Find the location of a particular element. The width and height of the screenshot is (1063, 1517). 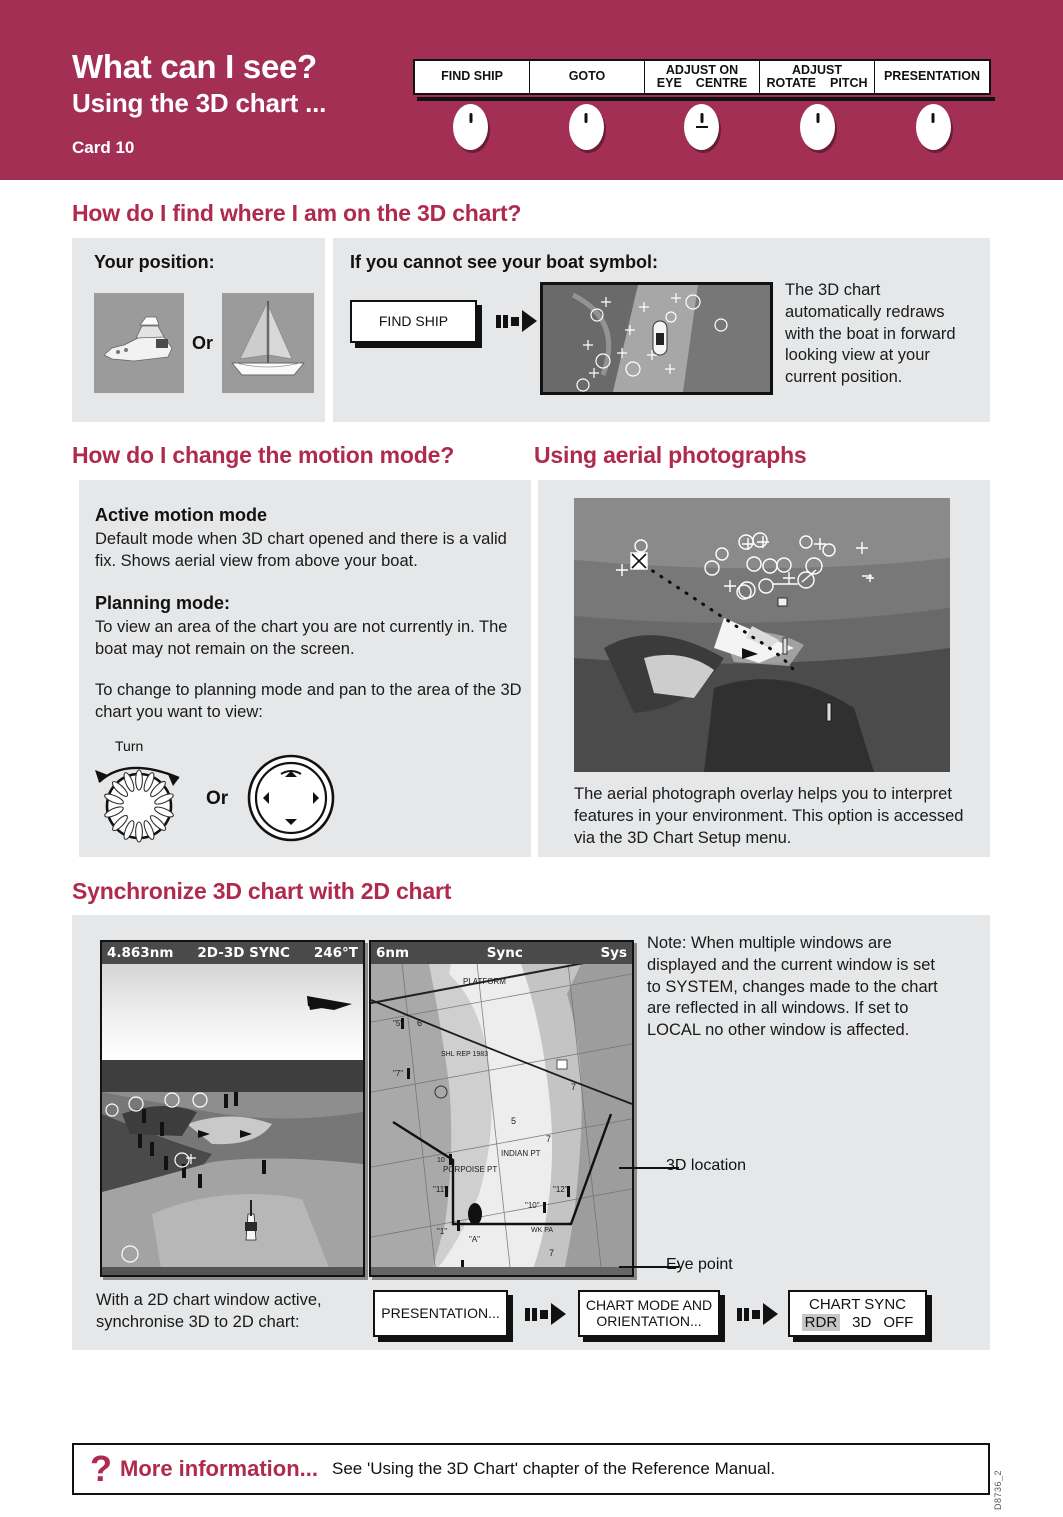

chart-sync-option-3d: 3D is located at coordinates (861, 1322).